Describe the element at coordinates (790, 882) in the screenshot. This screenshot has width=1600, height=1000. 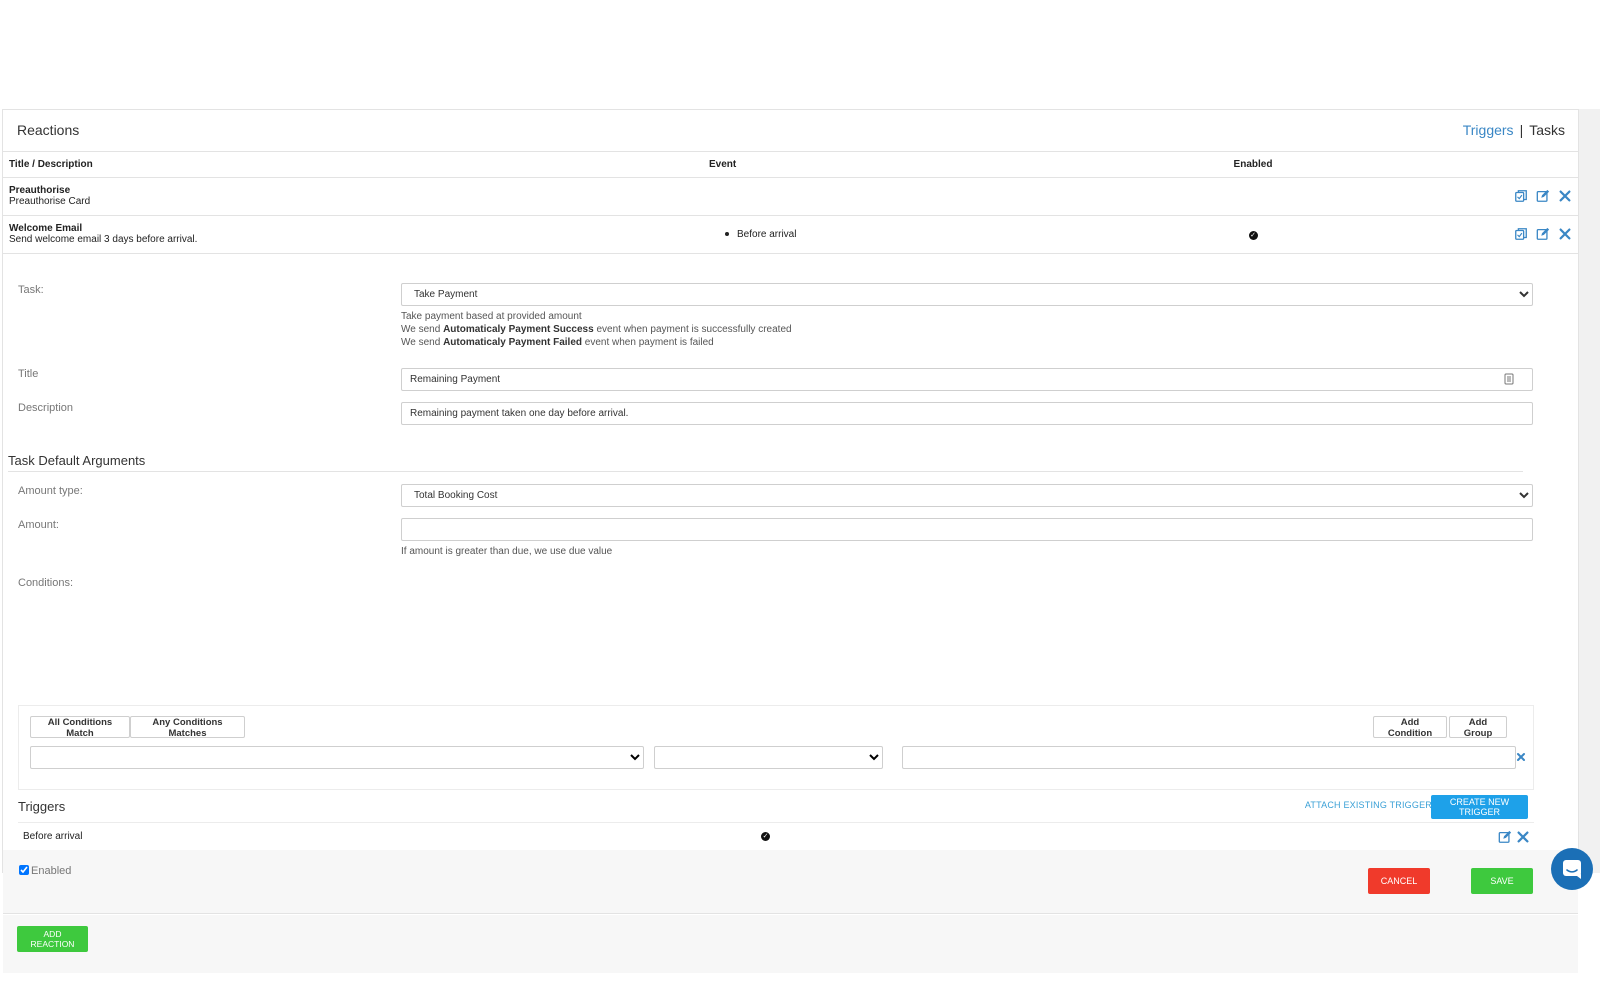
I see `form-footer: Enabled CANCEL SAVE` at that location.